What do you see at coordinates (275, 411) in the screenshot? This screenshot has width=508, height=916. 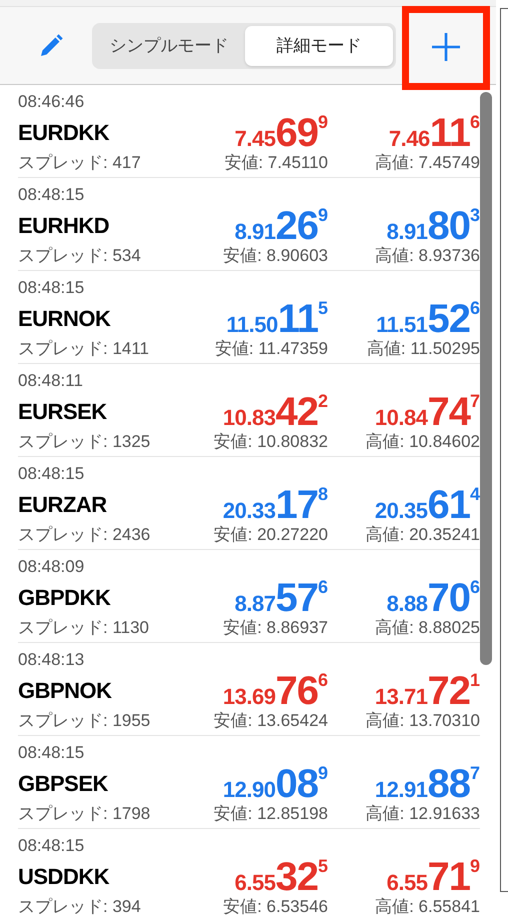 I see `bid-price: 10.8342$^{2}$` at bounding box center [275, 411].